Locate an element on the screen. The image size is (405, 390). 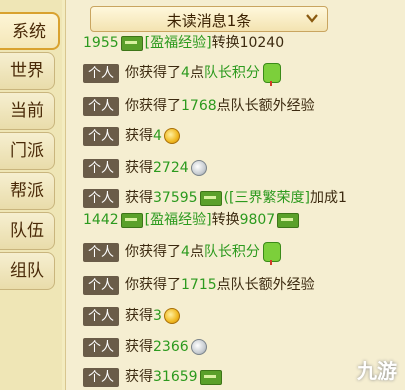
prosperity-label: ([三界繁荣度] is located at coordinates (266, 198).